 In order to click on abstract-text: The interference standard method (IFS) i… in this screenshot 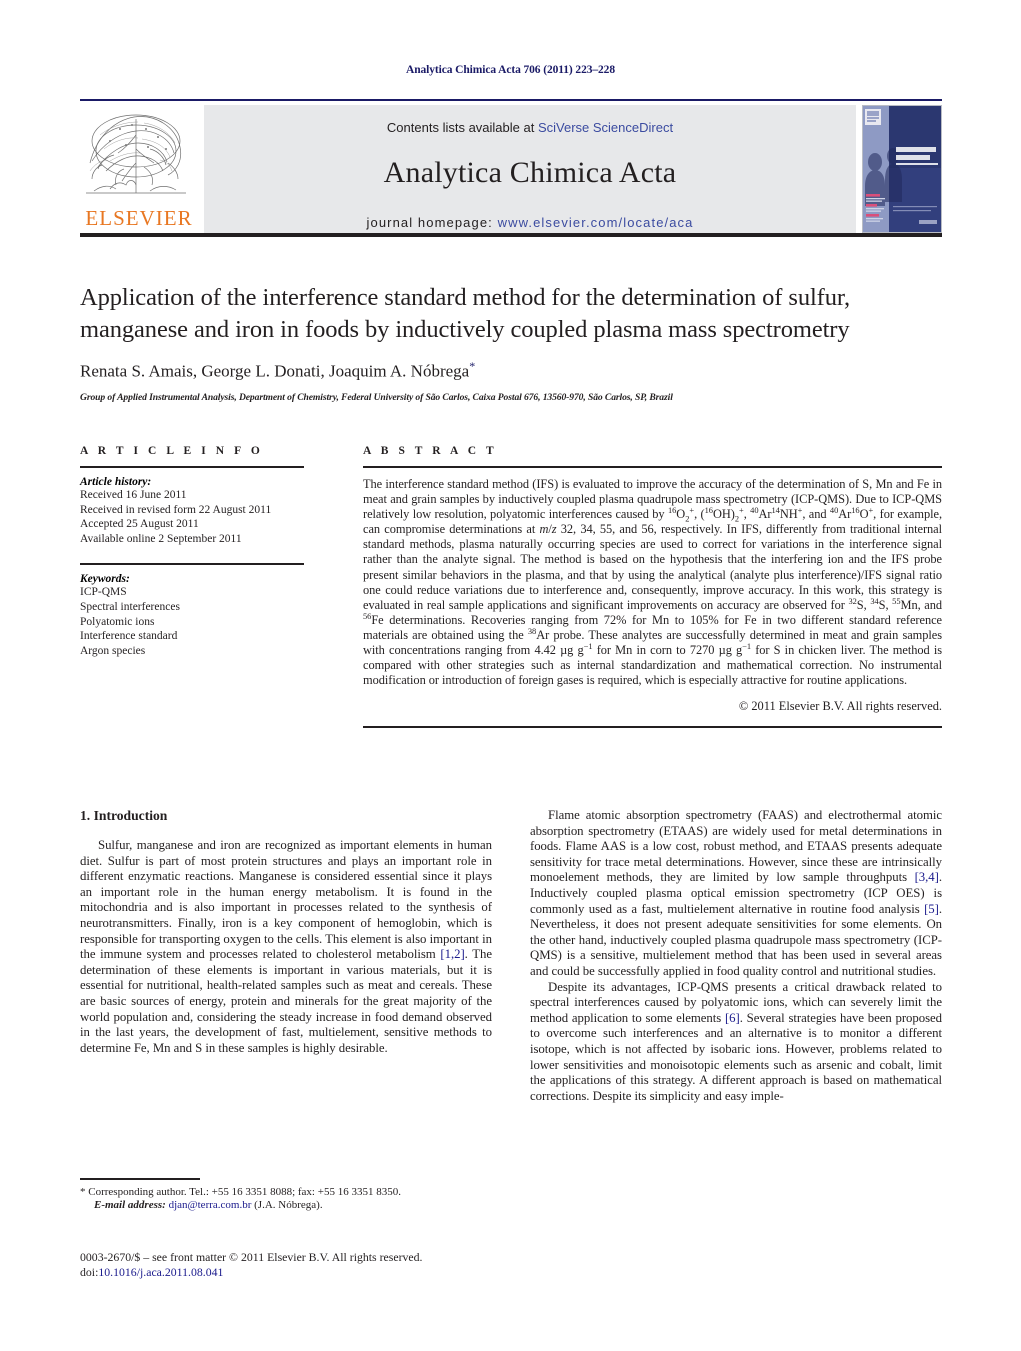, I will do `click(653, 582)`.